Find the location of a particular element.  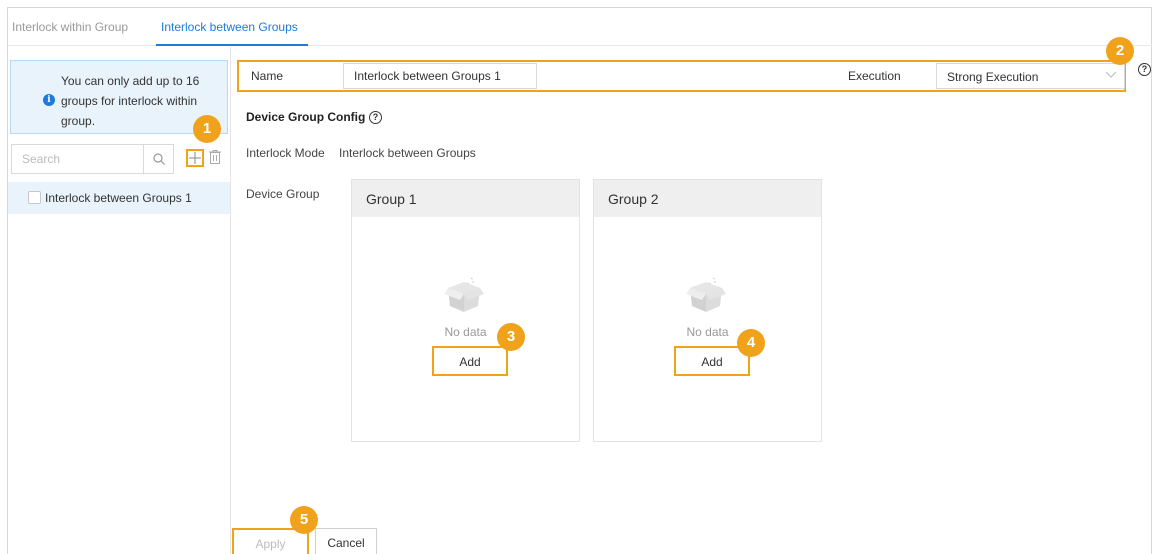

chevron-down-icon is located at coordinates (1111, 75).